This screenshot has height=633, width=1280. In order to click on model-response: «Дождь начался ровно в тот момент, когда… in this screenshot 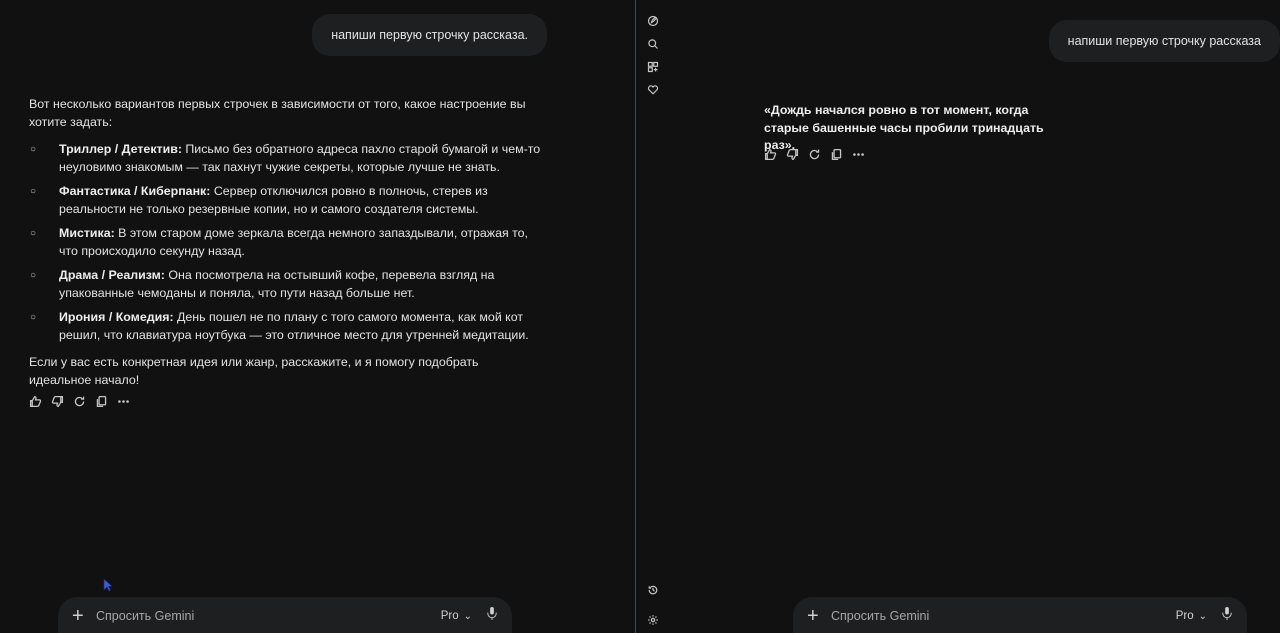, I will do `click(904, 127)`.